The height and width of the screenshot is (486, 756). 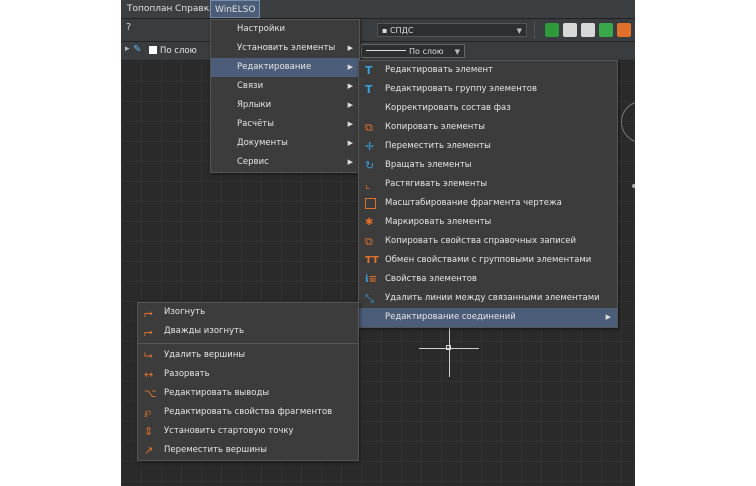 I want to click on help-button: ?, so click(x=128, y=27).